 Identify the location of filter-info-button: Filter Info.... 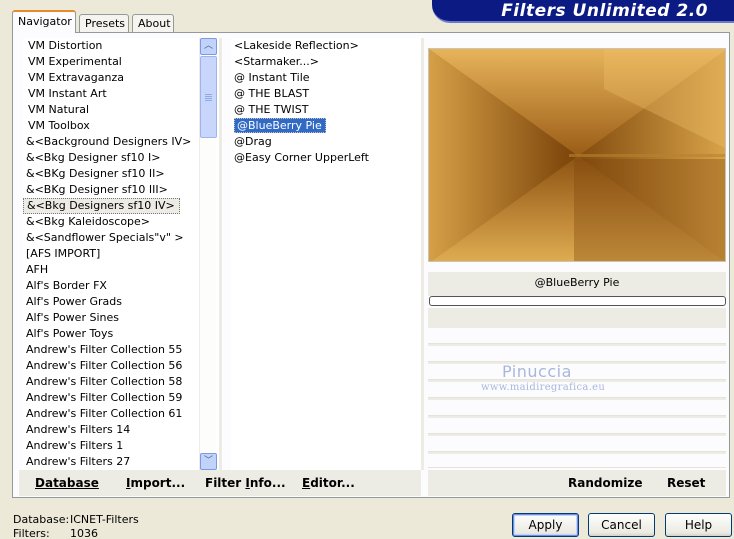
(245, 483).